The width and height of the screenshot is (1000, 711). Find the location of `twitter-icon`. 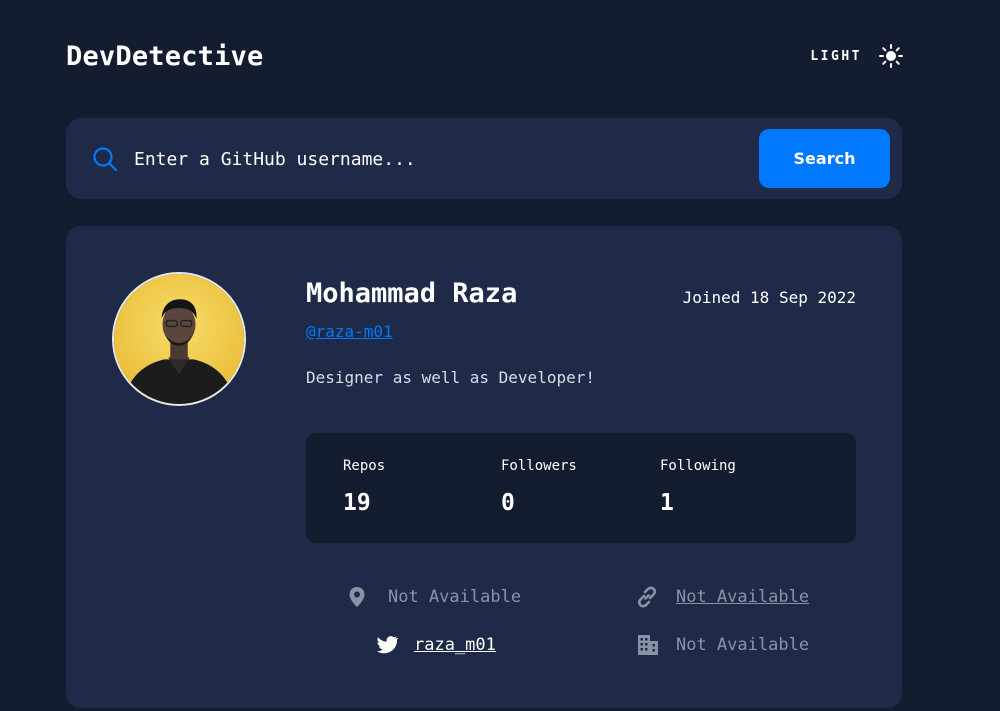

twitter-icon is located at coordinates (387, 645).